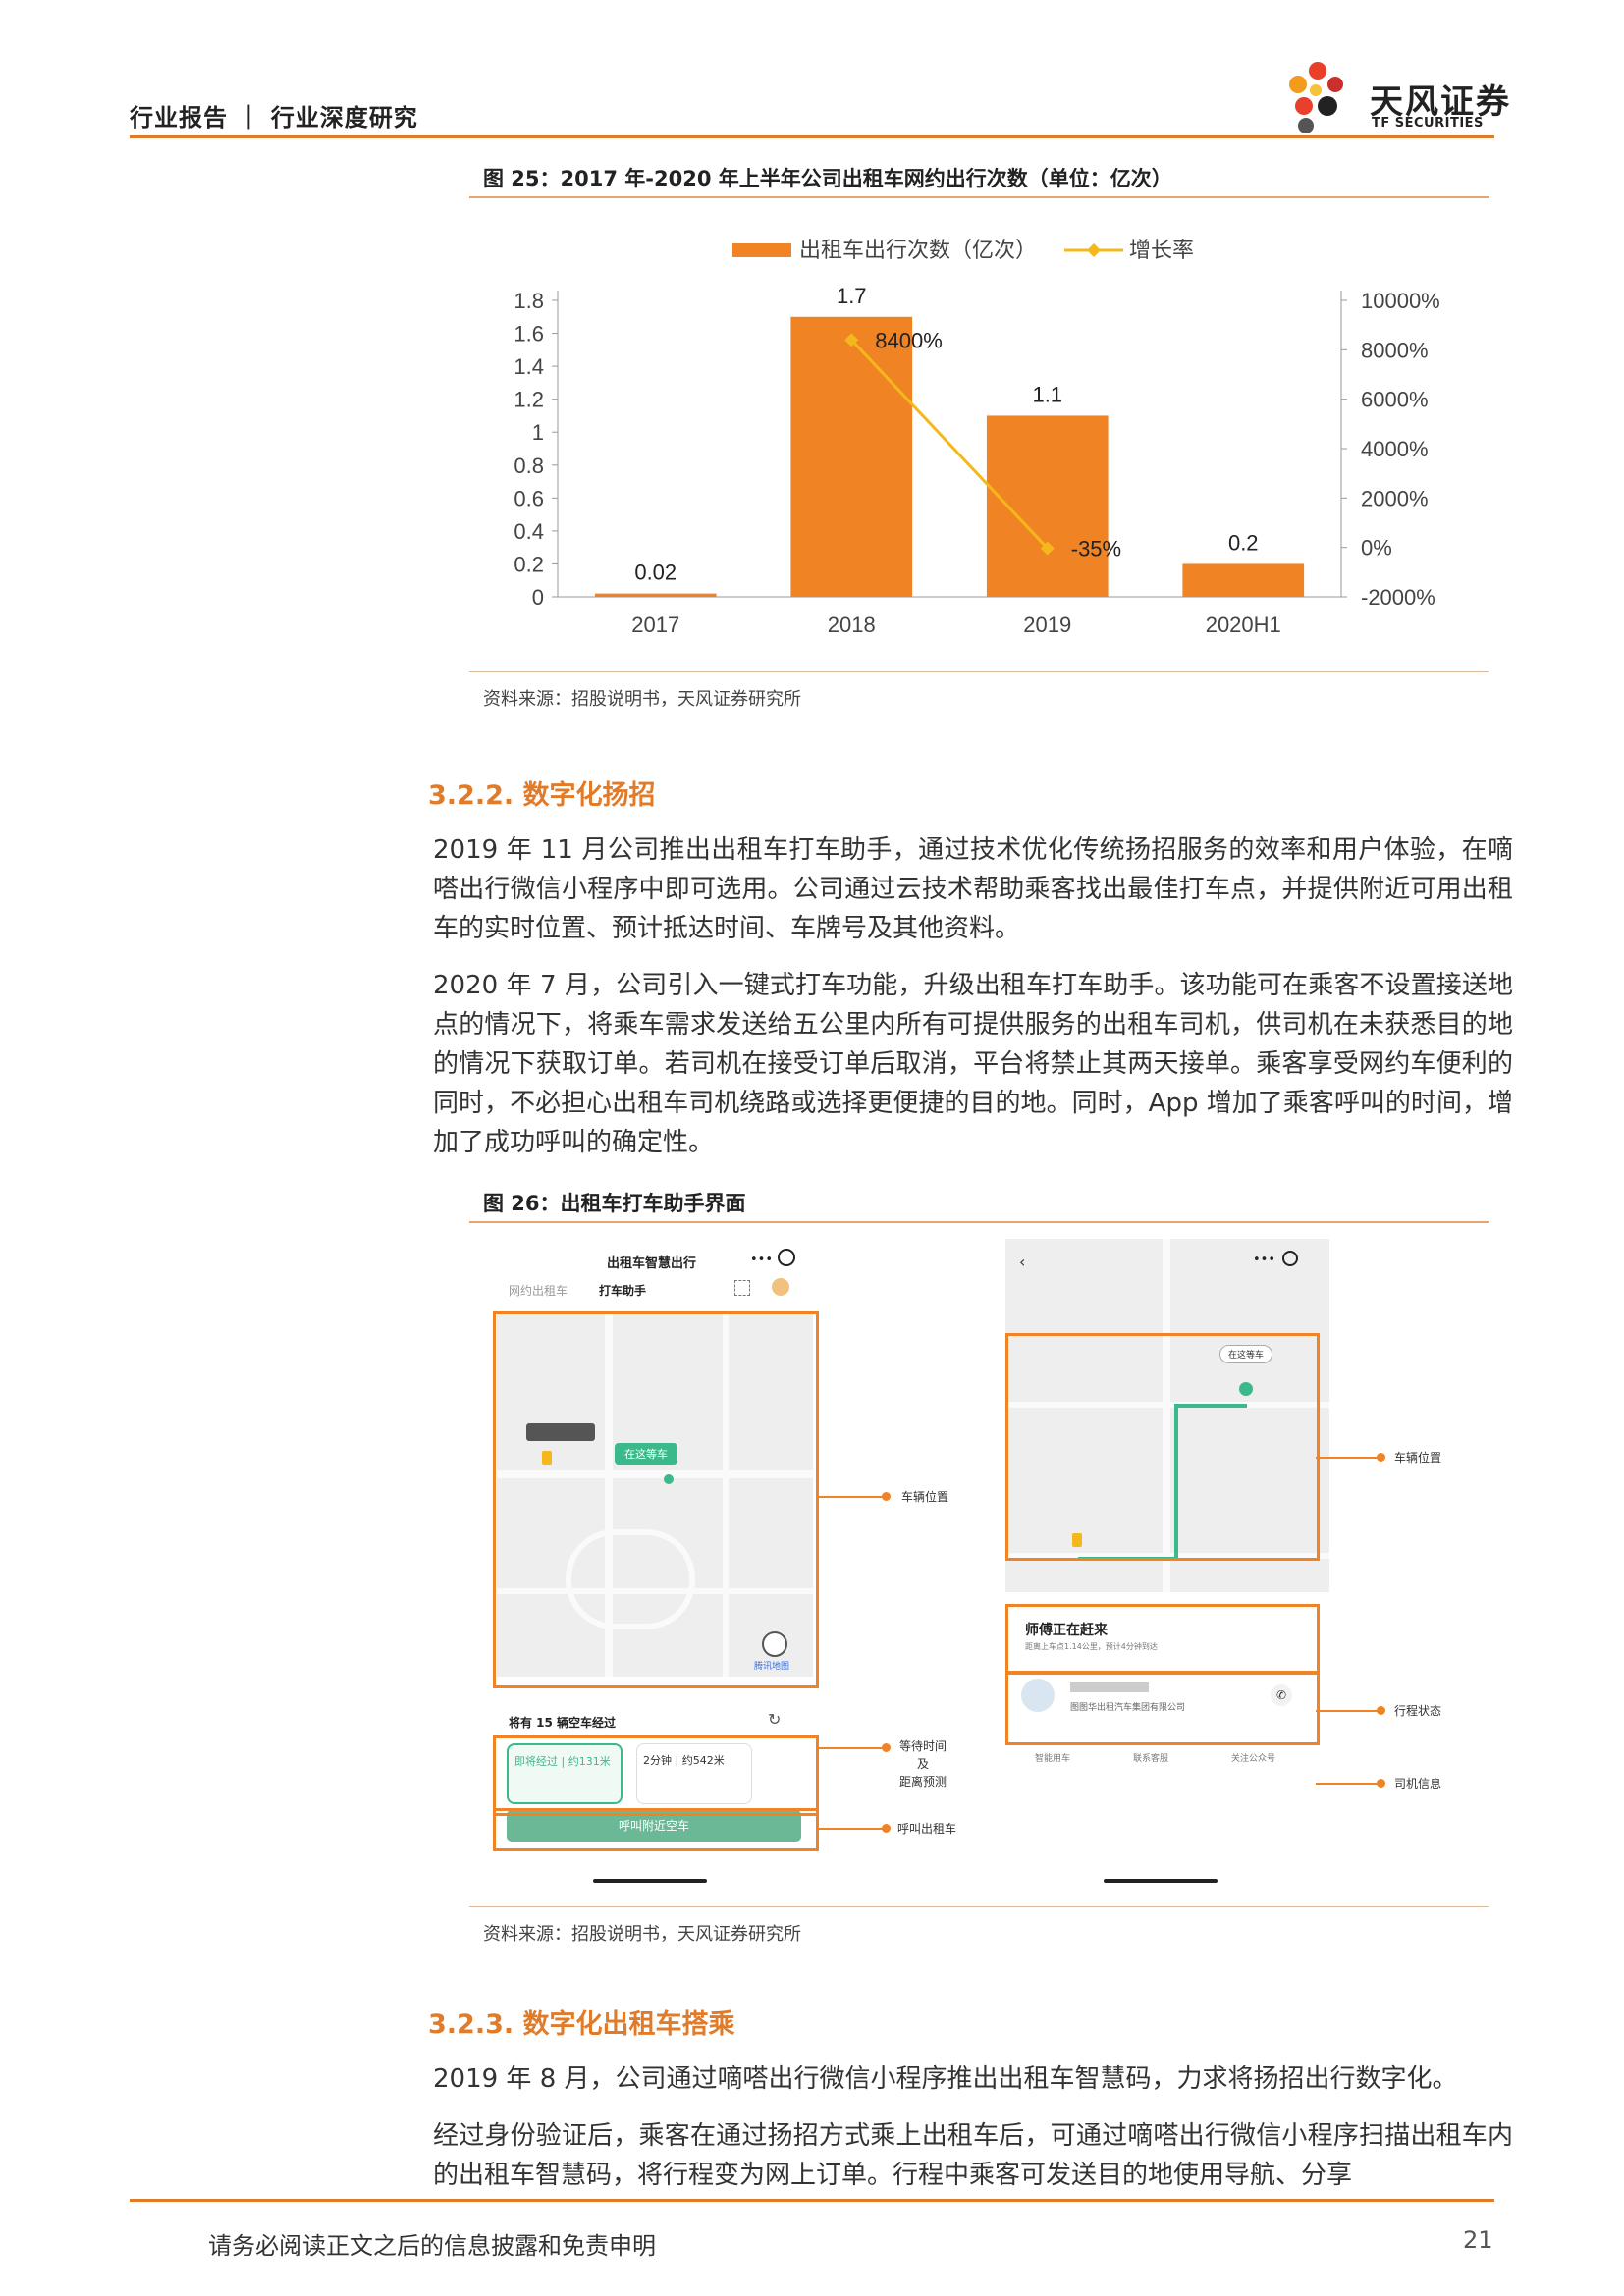 The width and height of the screenshot is (1624, 2296). Describe the element at coordinates (1243, 625) in the screenshot. I see `x-tick-label: 2020H1` at that location.